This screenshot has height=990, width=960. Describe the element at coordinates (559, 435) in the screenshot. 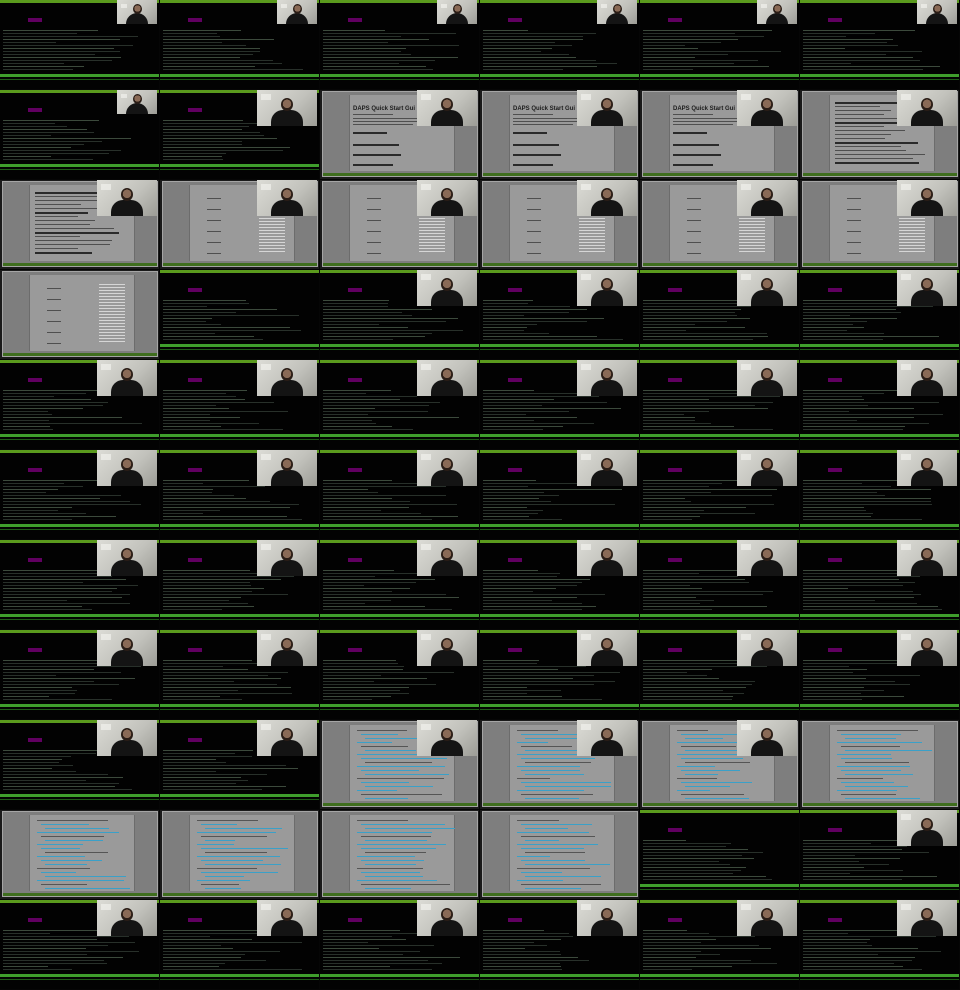

I see `terminal-status-bar` at that location.